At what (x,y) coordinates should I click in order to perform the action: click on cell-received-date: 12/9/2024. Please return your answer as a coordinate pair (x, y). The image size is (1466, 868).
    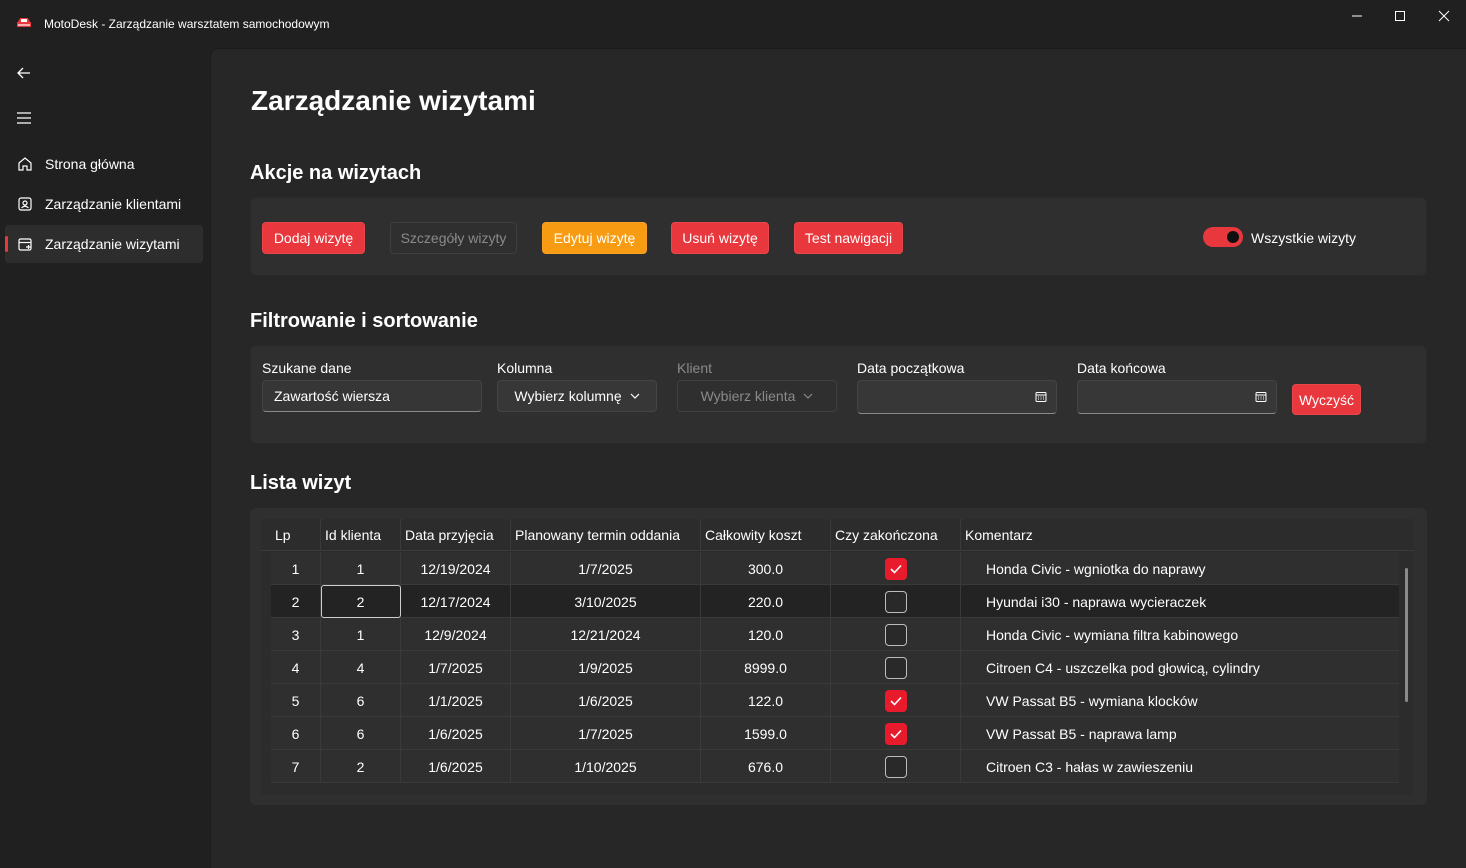
    Looking at the image, I should click on (456, 634).